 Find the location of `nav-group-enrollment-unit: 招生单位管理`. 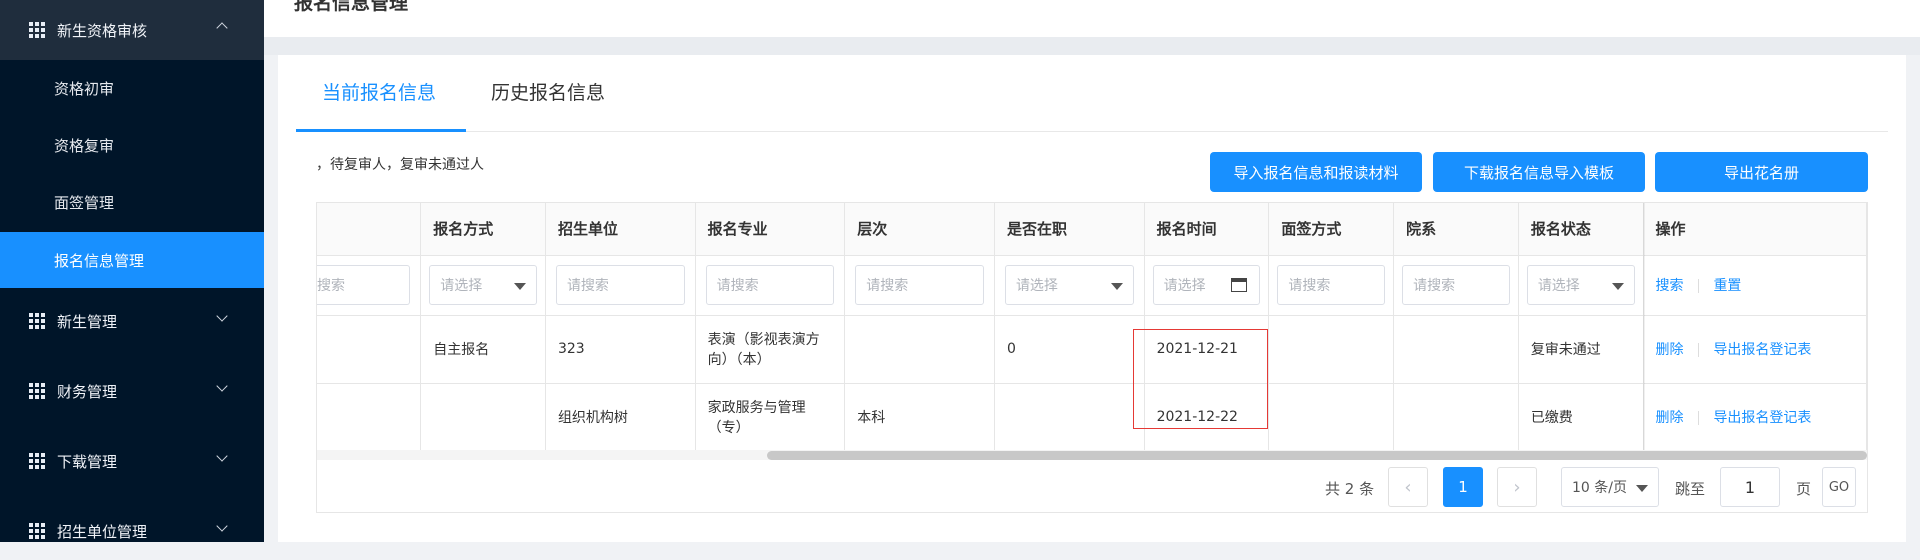

nav-group-enrollment-unit: 招生单位管理 is located at coordinates (132, 531).